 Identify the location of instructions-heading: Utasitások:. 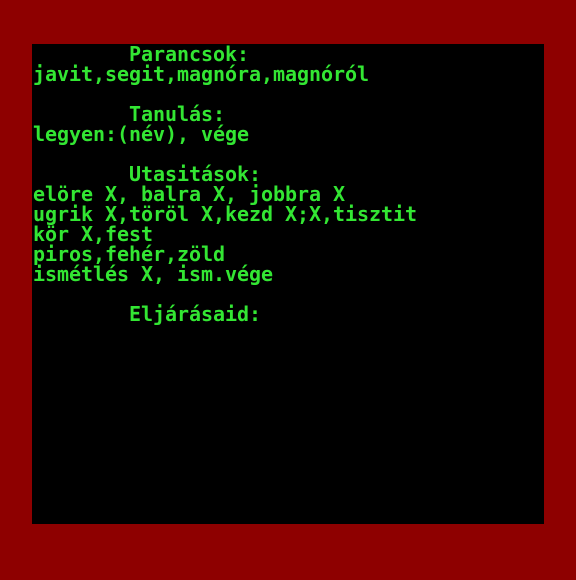
(195, 174).